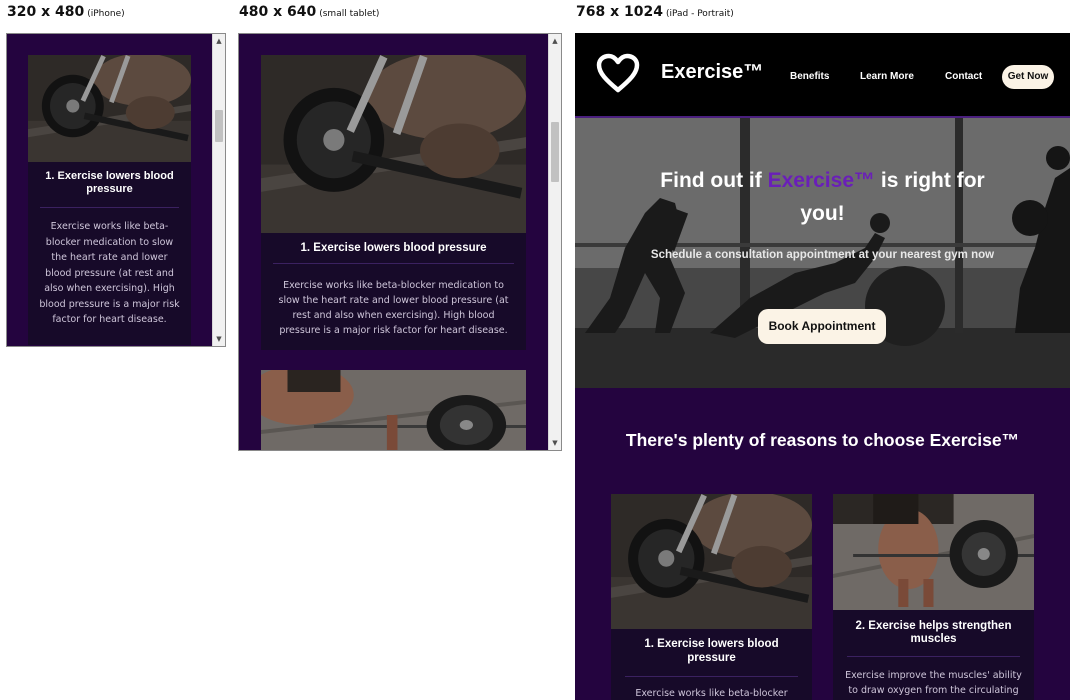 This screenshot has width=1070, height=700. Describe the element at coordinates (106, 14) in the screenshot. I see `frame-device-iphone: (iPhone)` at that location.